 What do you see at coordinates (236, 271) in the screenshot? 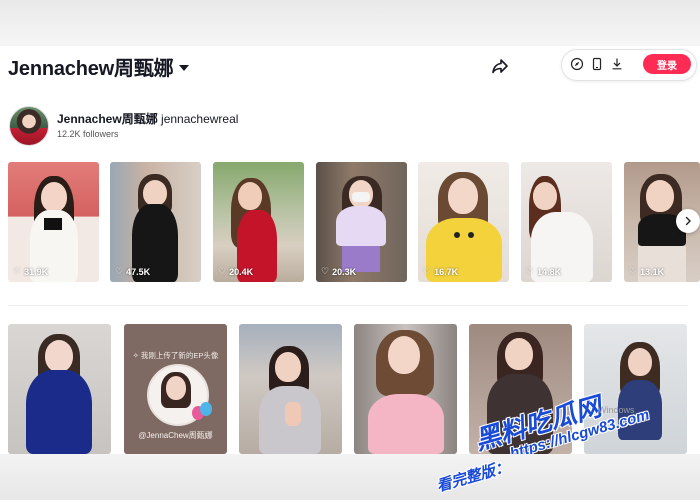
I see `likes-count: ♡ 20.4K` at bounding box center [236, 271].